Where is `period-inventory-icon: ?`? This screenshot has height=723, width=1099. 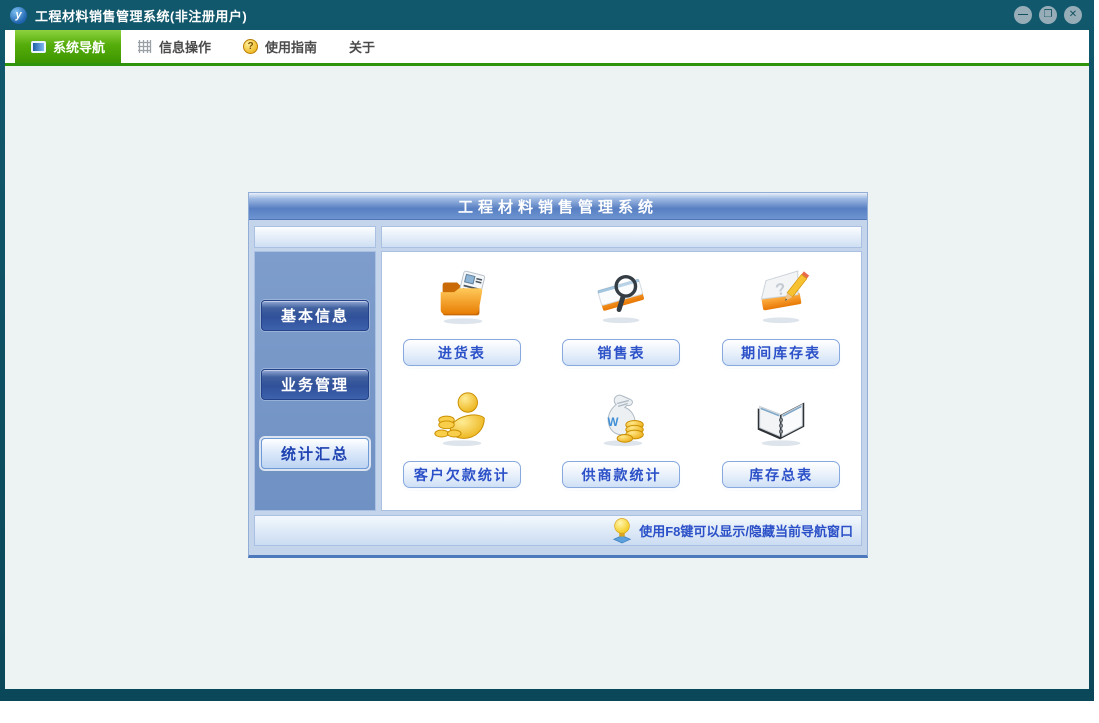
period-inventory-icon: ? is located at coordinates (785, 297).